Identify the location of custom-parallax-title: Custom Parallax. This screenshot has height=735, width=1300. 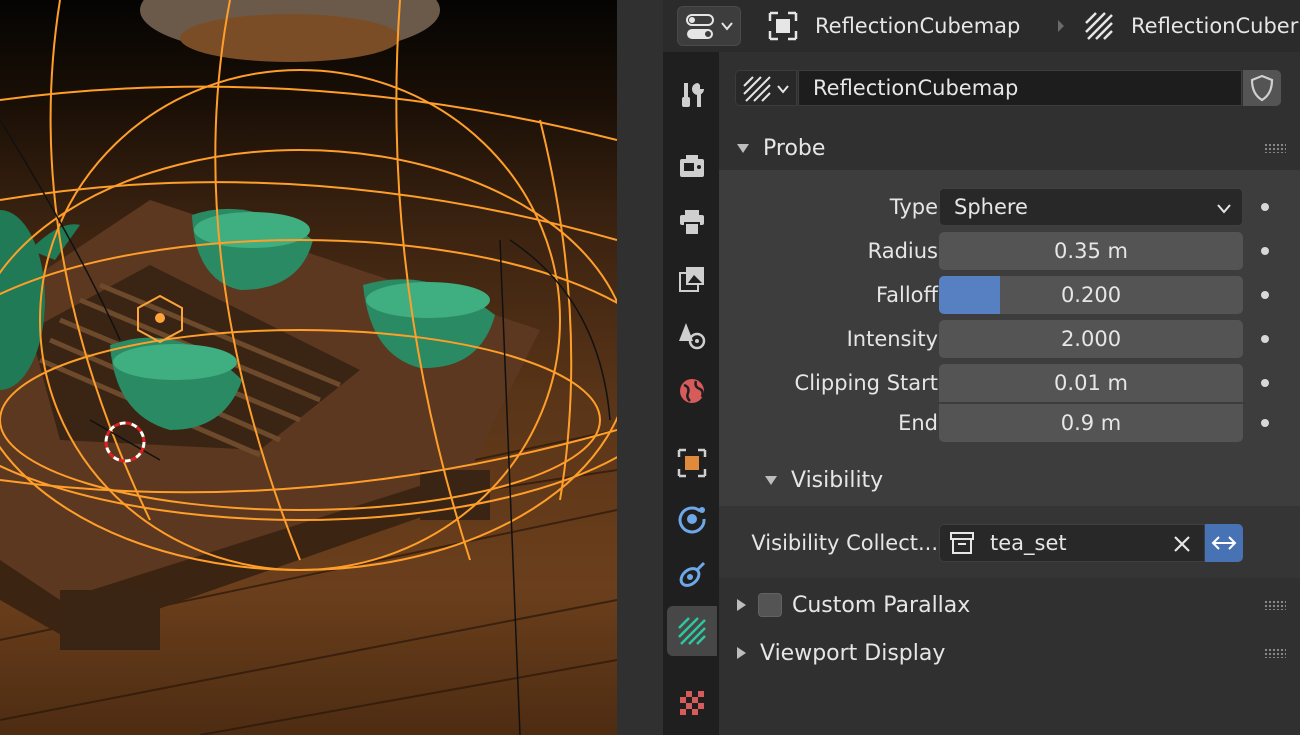
(881, 605).